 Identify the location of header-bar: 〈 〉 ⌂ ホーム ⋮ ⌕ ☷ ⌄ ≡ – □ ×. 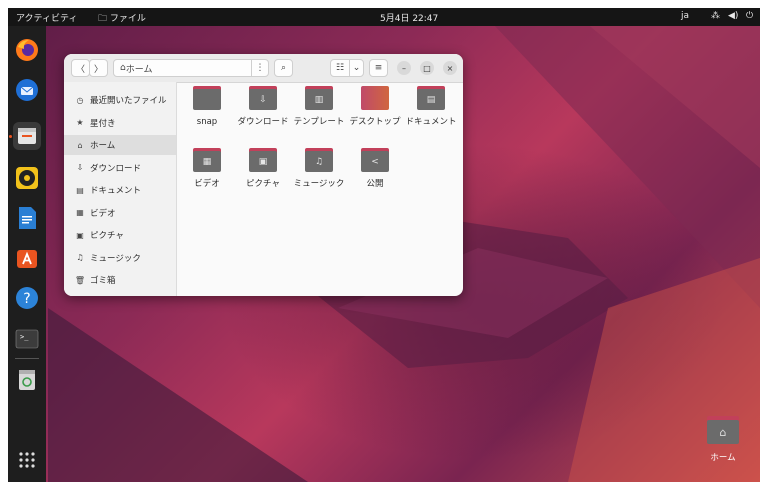
(263, 68).